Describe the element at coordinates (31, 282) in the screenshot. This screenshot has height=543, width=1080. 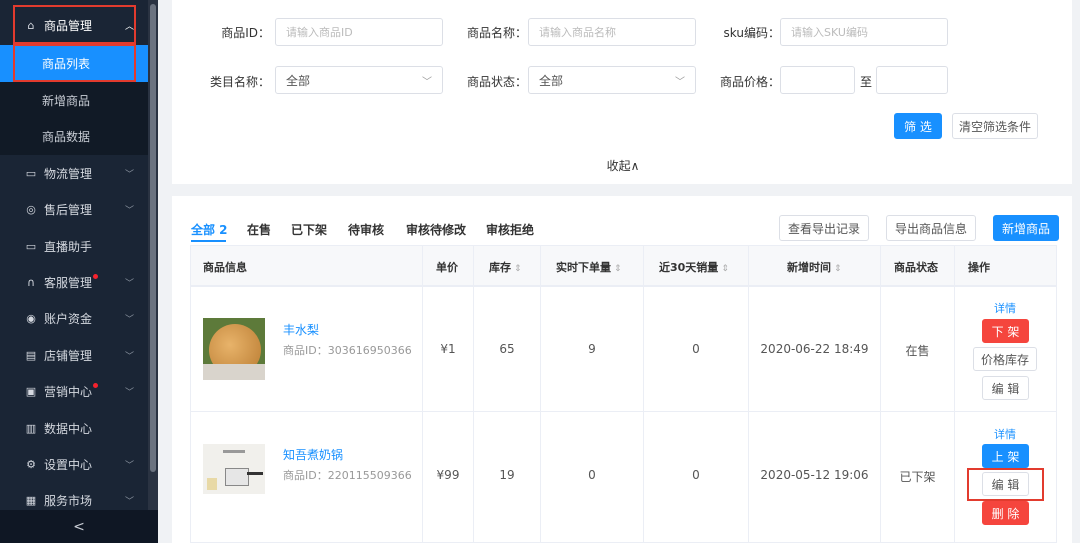
I see `headset-icon: ∩` at that location.